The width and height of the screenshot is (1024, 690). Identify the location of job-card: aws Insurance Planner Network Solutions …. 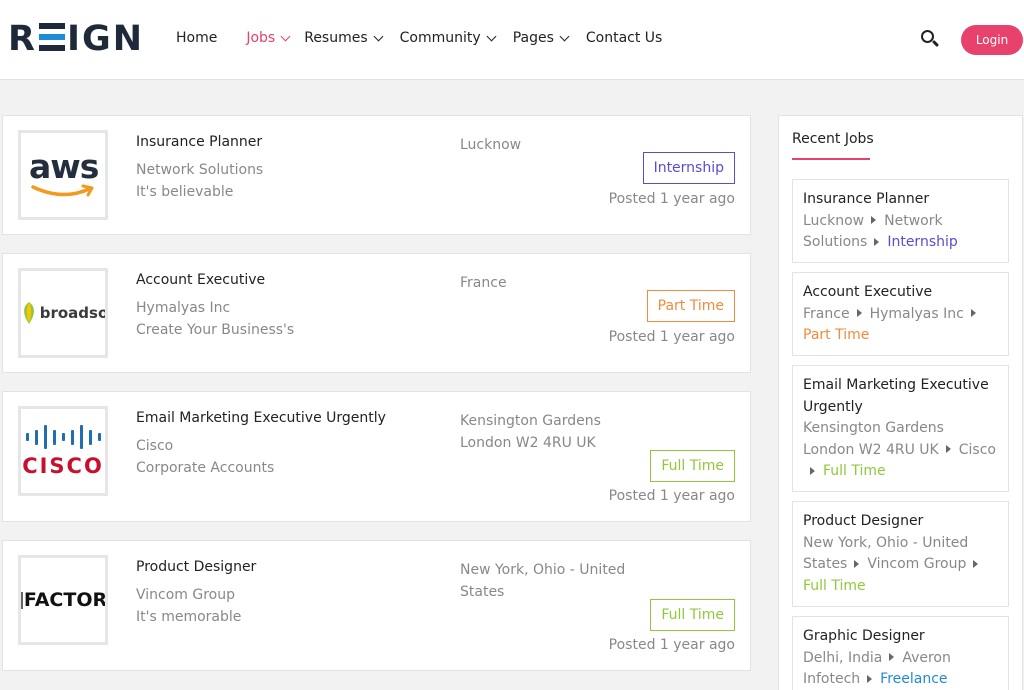
(376, 175).